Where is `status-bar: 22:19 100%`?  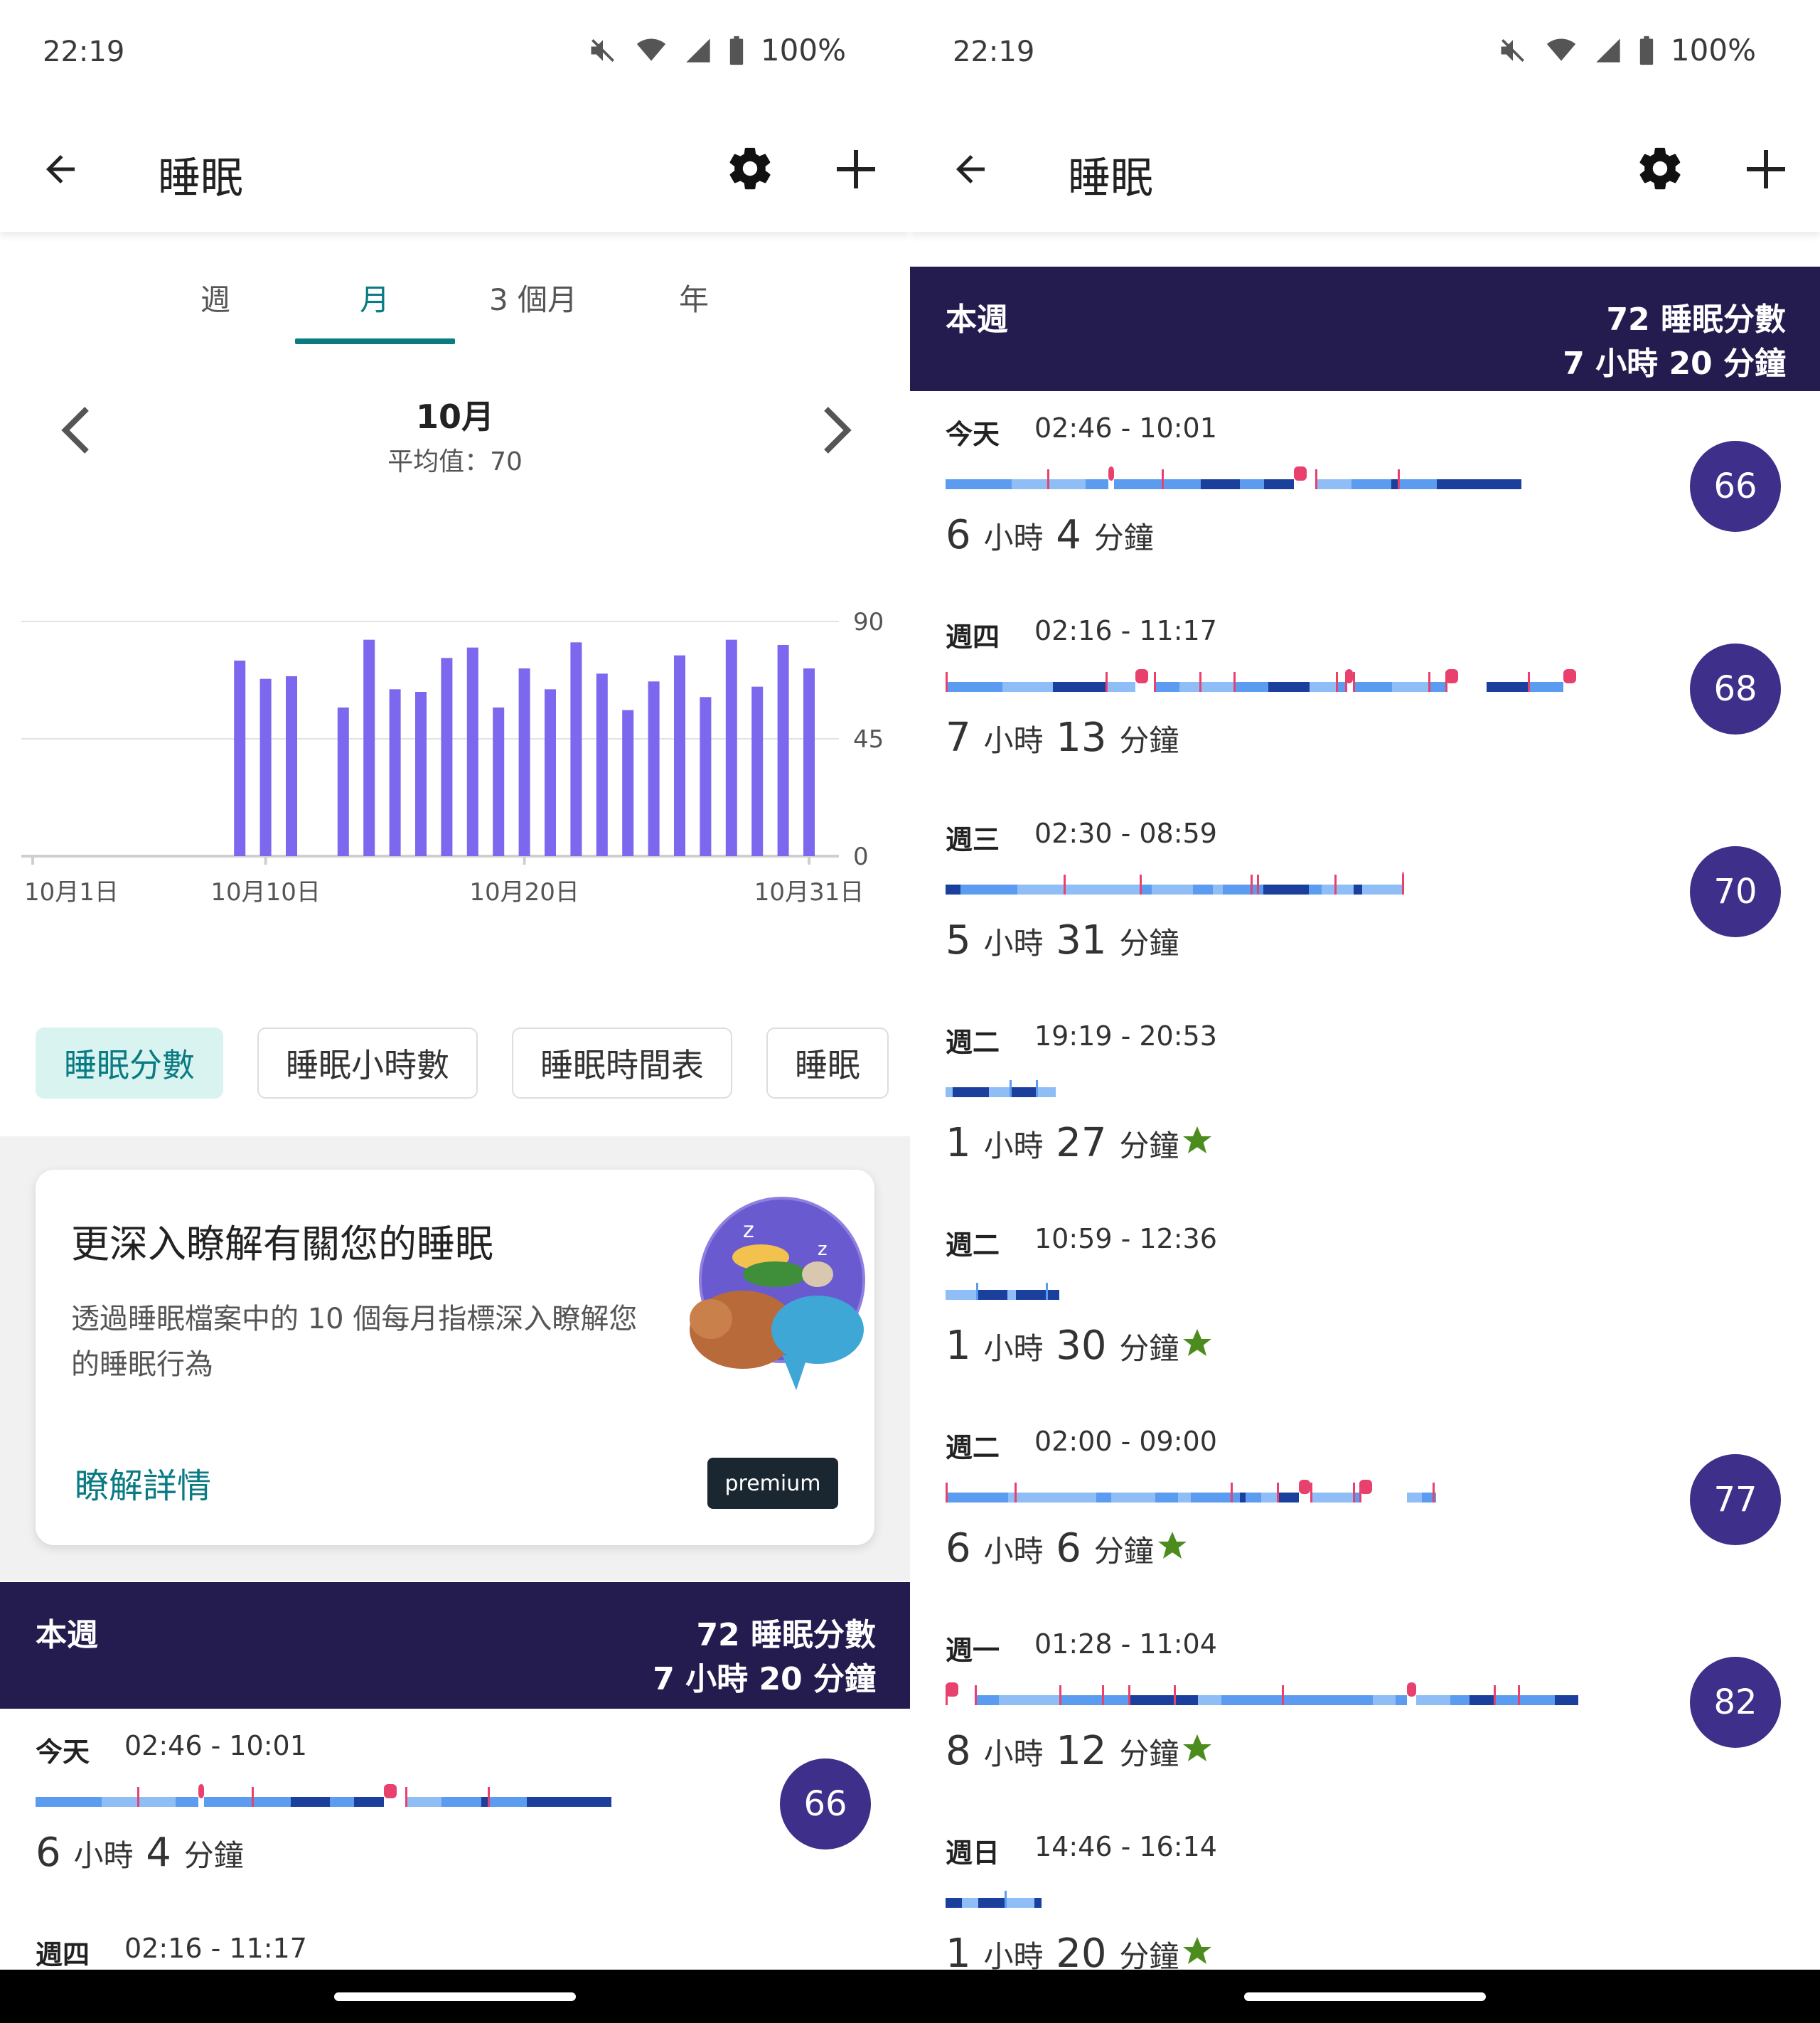
status-bar: 22:19 100% is located at coordinates (1365, 54).